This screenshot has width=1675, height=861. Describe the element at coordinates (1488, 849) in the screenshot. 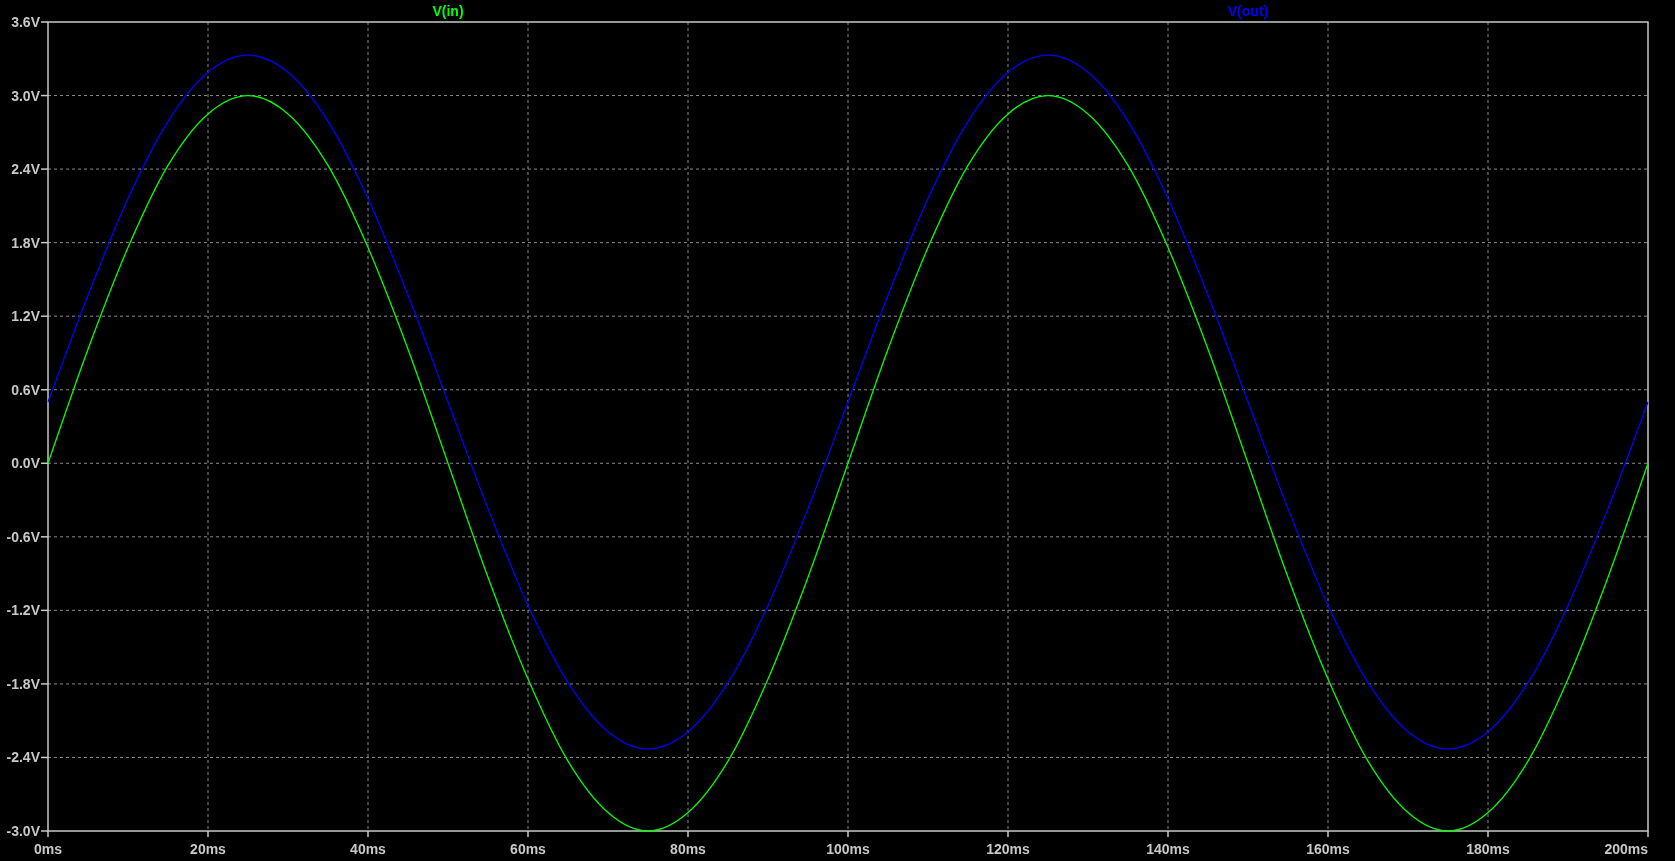

I see `x-axis-label: 180ms` at that location.